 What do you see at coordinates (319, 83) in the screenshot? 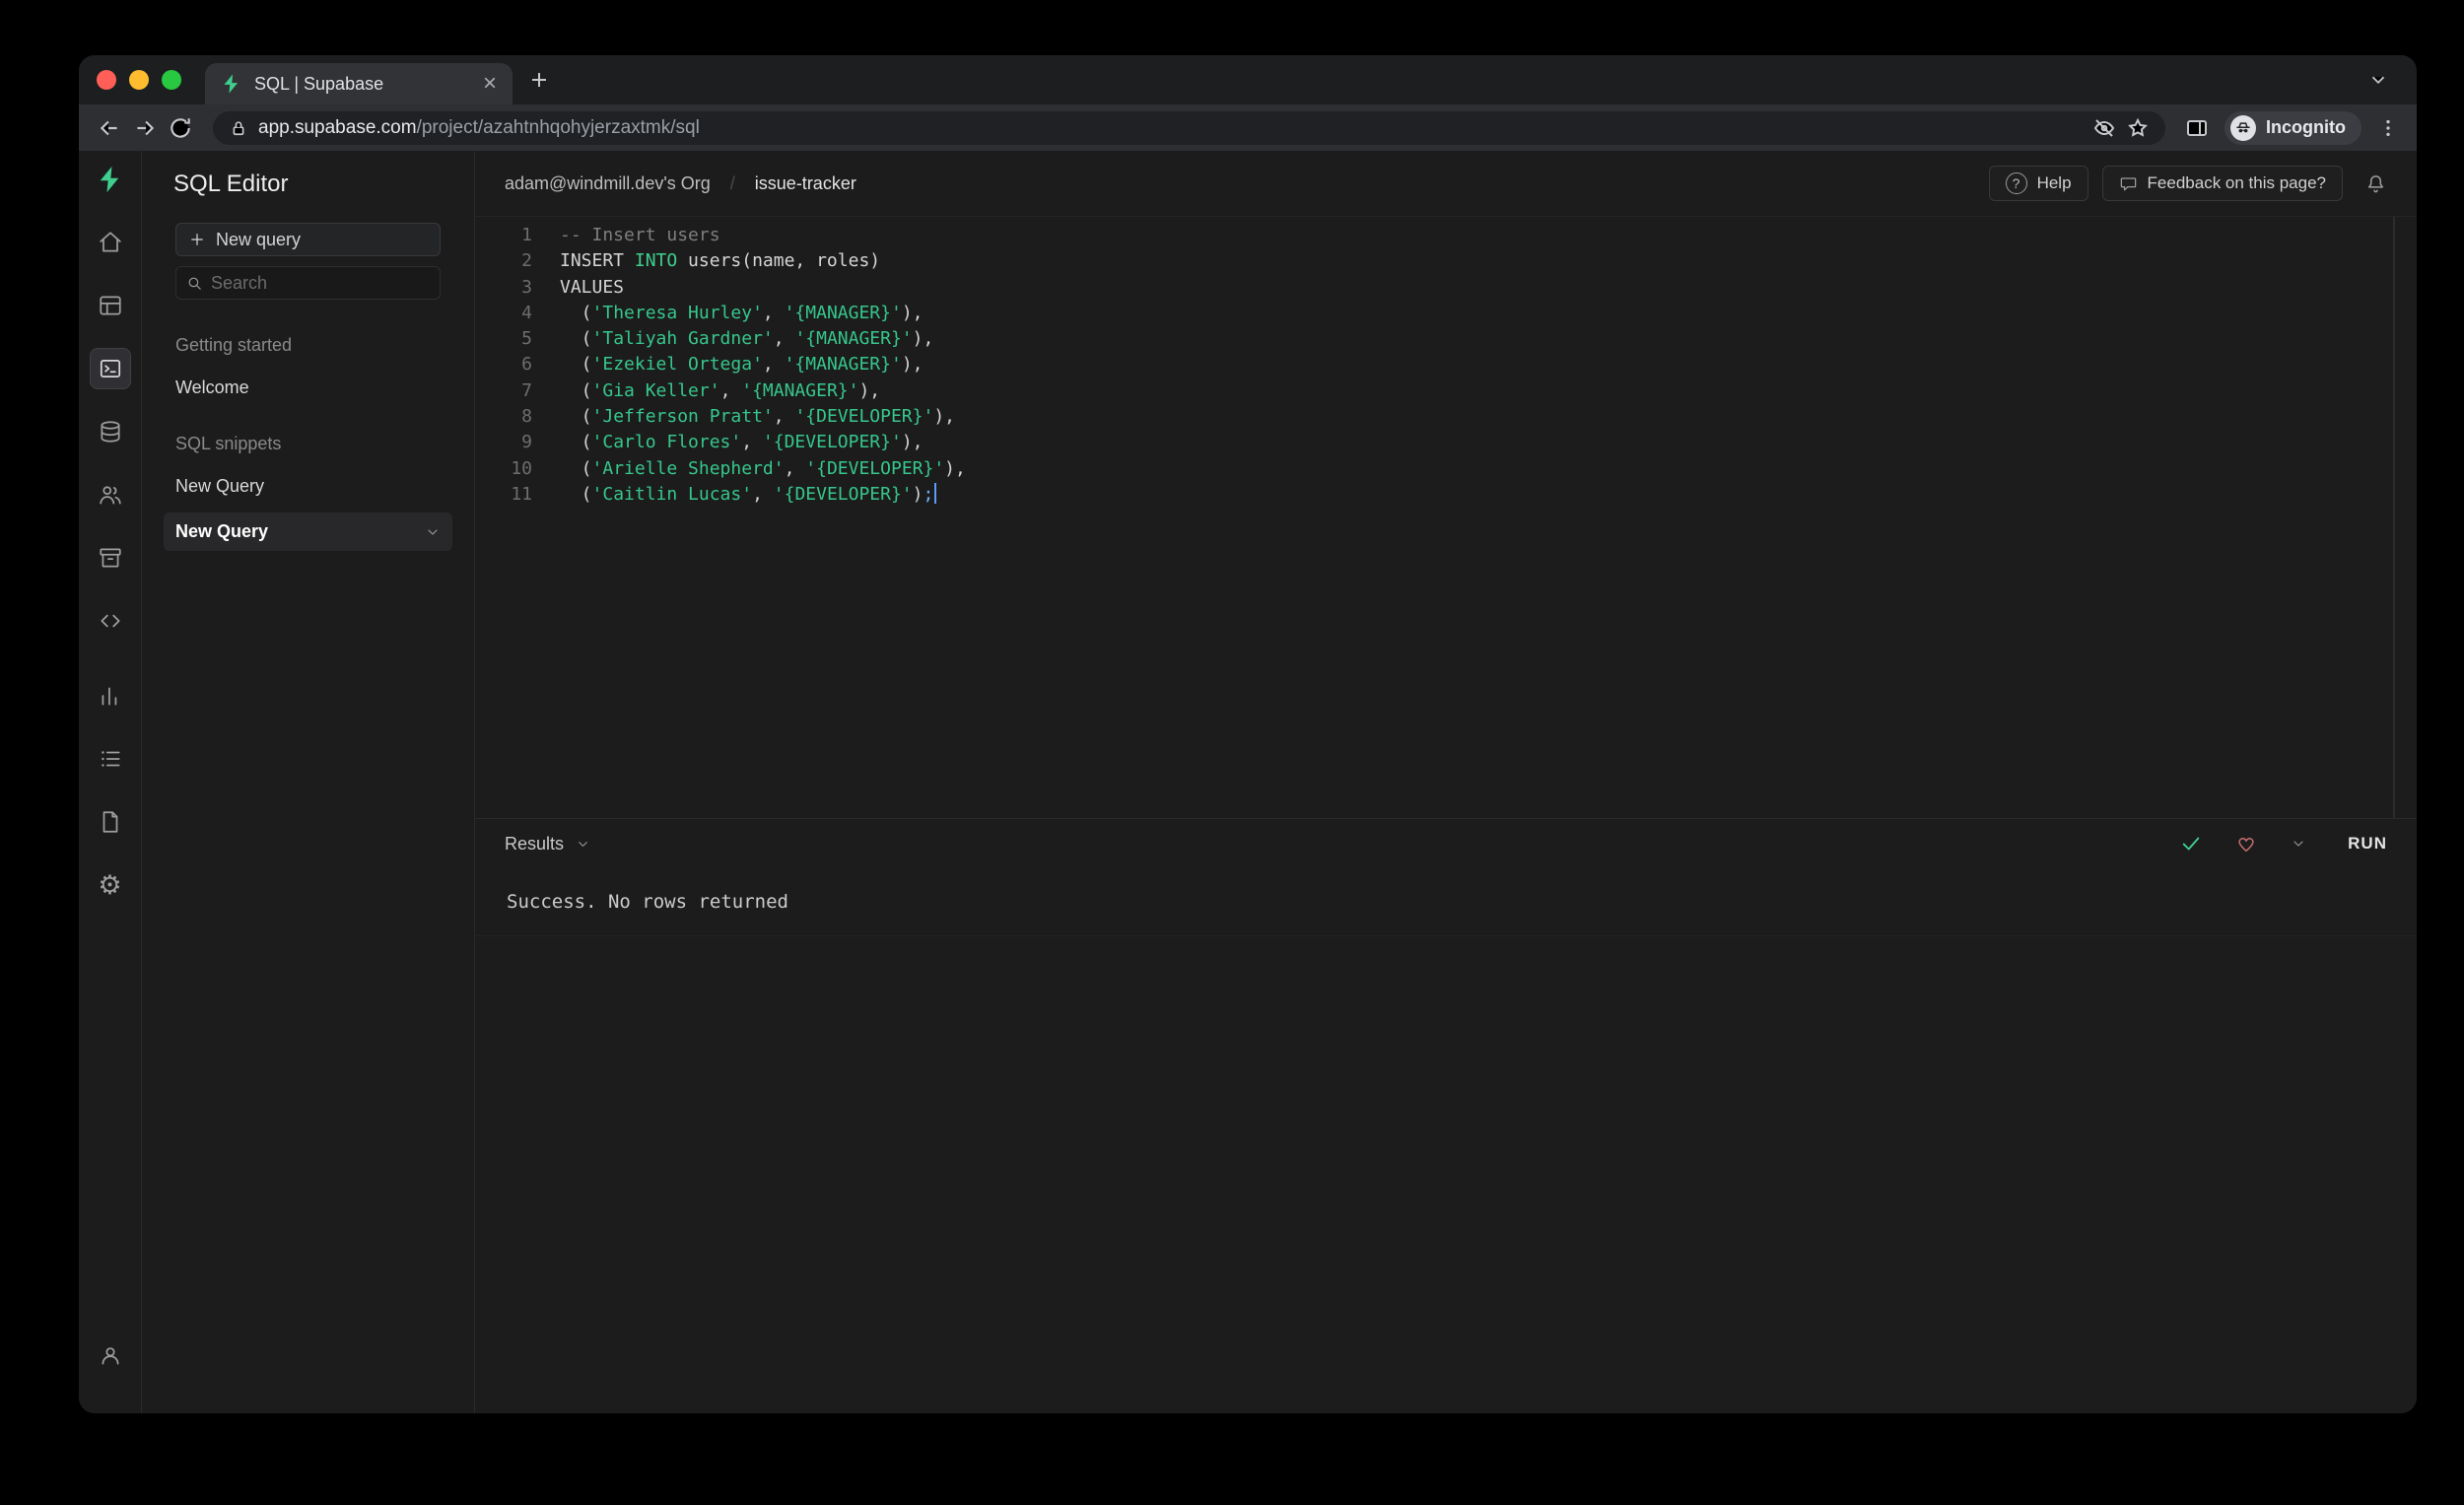
I see `tab-title: SQL | Supabase` at bounding box center [319, 83].